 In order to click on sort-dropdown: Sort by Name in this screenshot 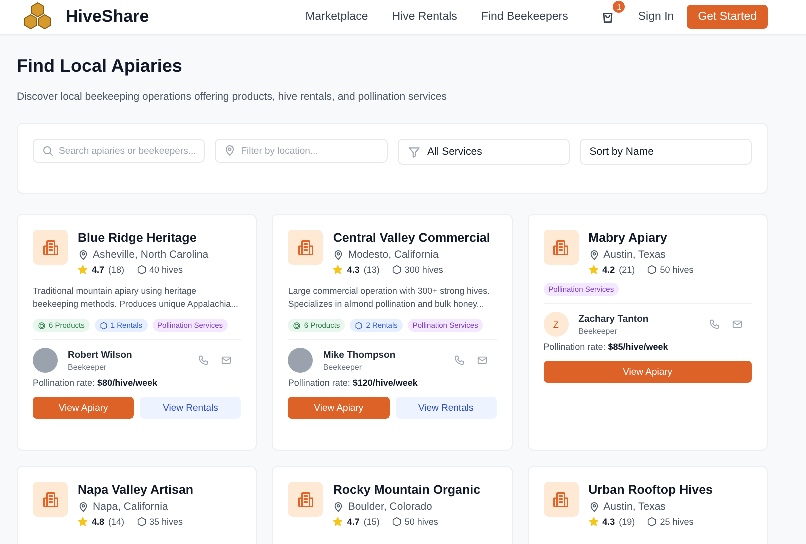, I will do `click(666, 152)`.